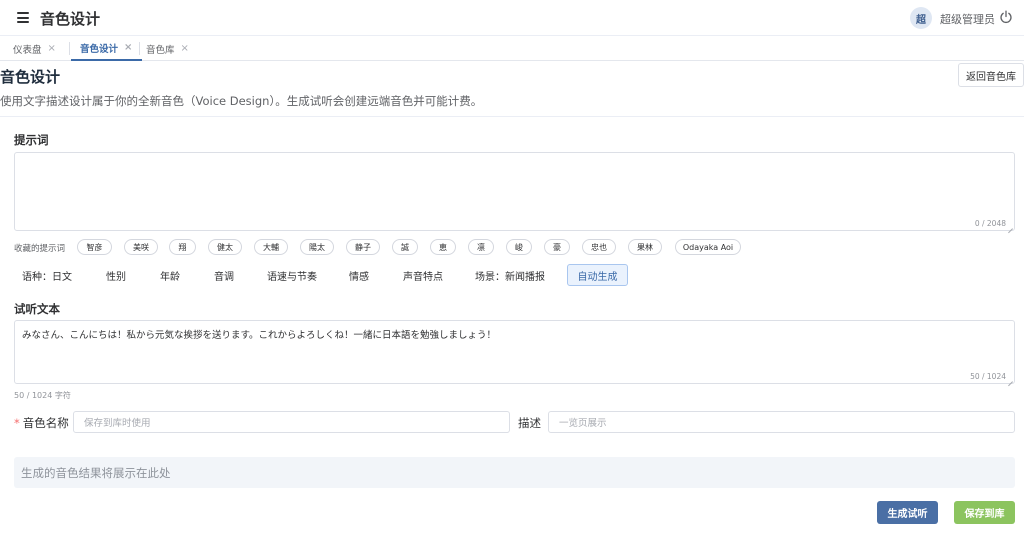 This screenshot has width=1024, height=535. I want to click on favorite-chip: 果林, so click(645, 247).